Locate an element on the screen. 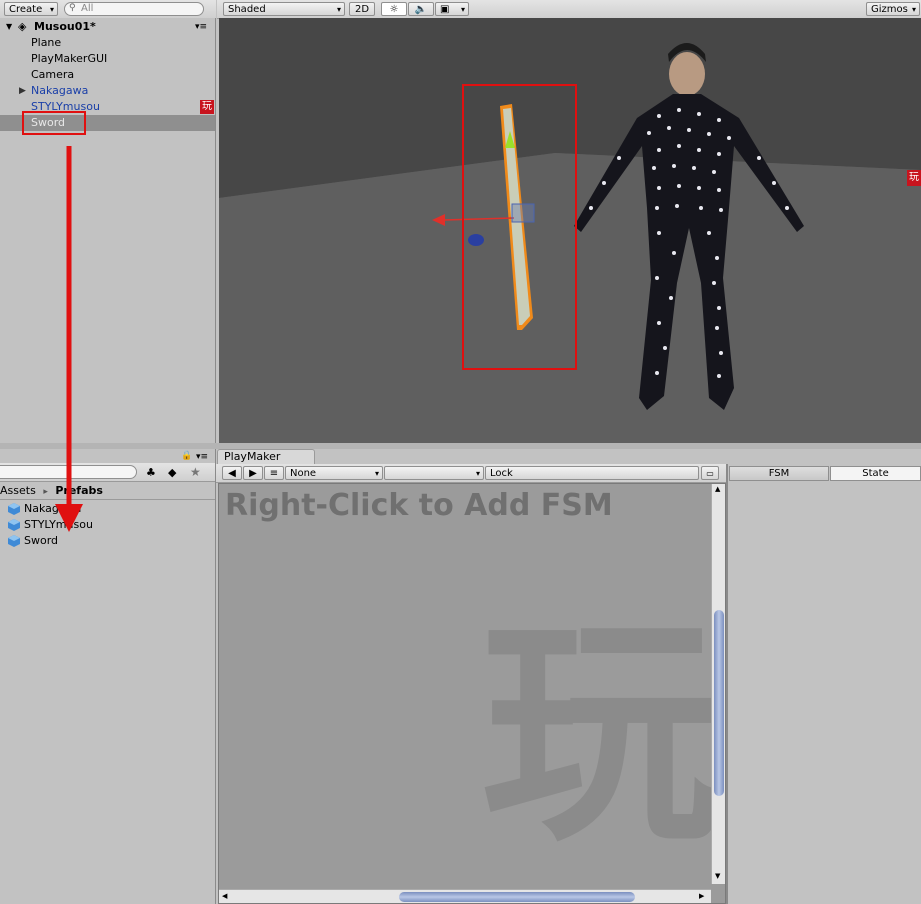  scene-sword-highlight-box is located at coordinates (519, 227).